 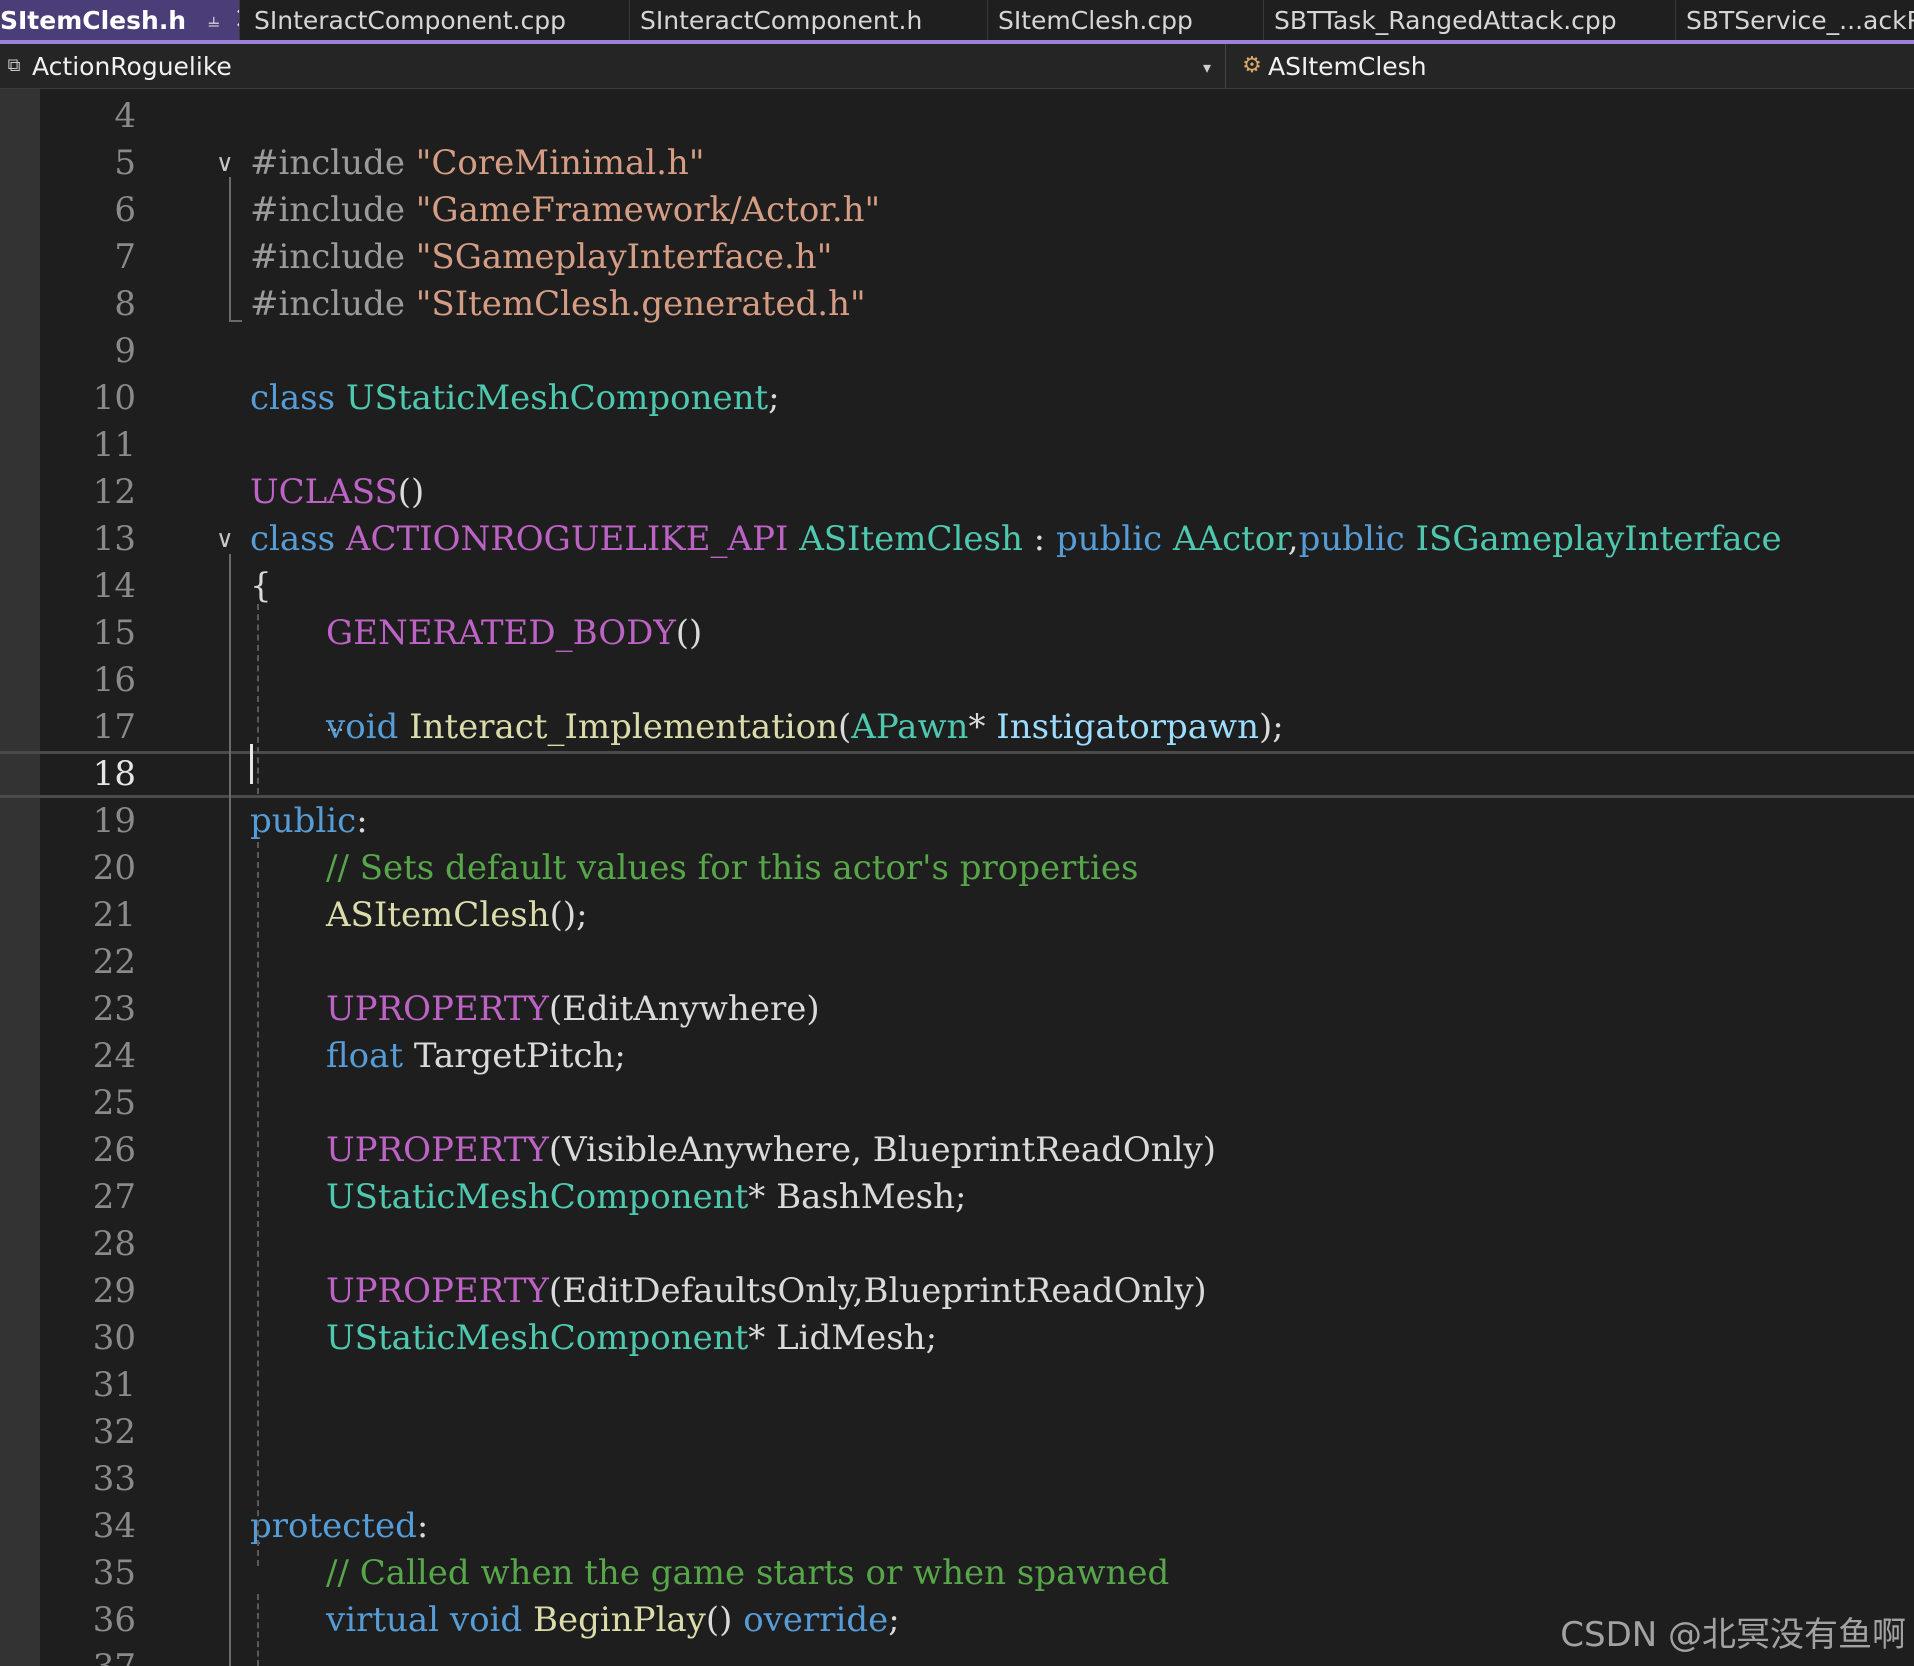 What do you see at coordinates (236, 20) in the screenshot?
I see `close-icon: ✕` at bounding box center [236, 20].